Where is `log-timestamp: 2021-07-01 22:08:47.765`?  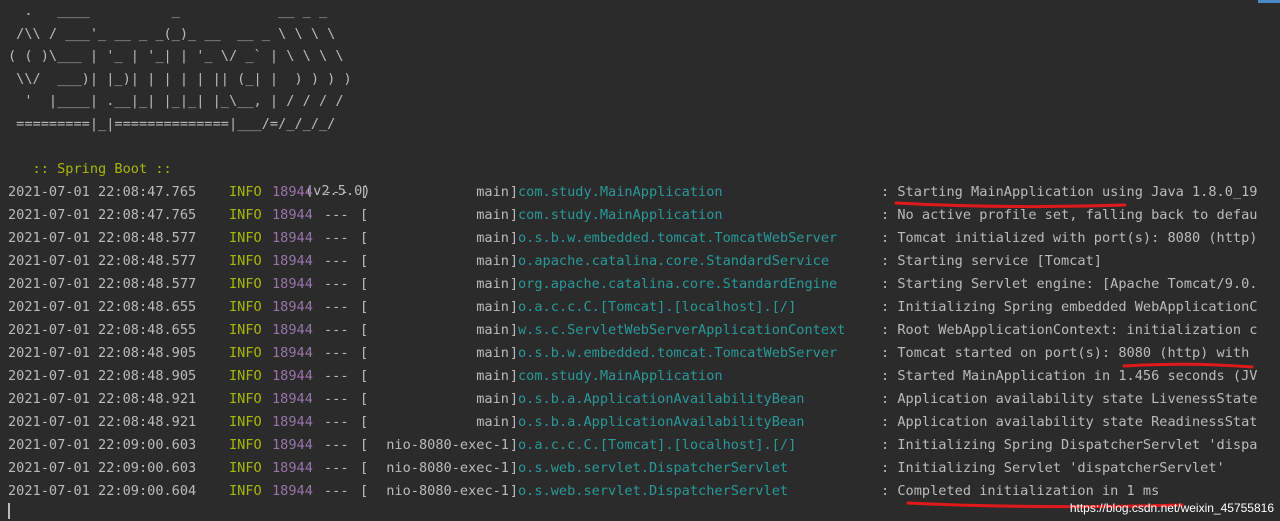
log-timestamp: 2021-07-01 22:08:47.765 is located at coordinates (102, 215).